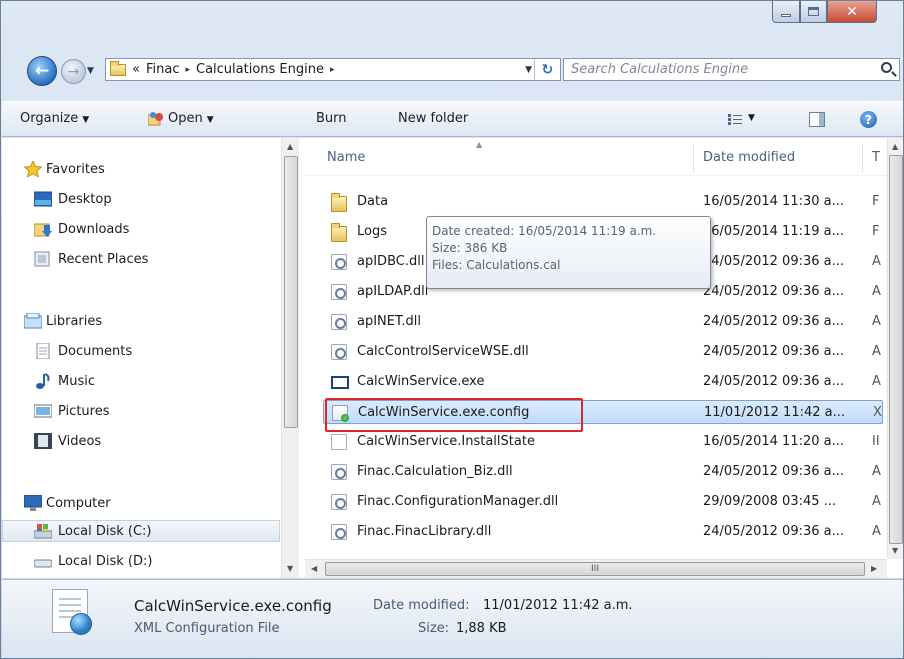 This screenshot has height=659, width=904. I want to click on file-row-data: Data 16/05/2014 11:30 a... F, so click(603, 202).